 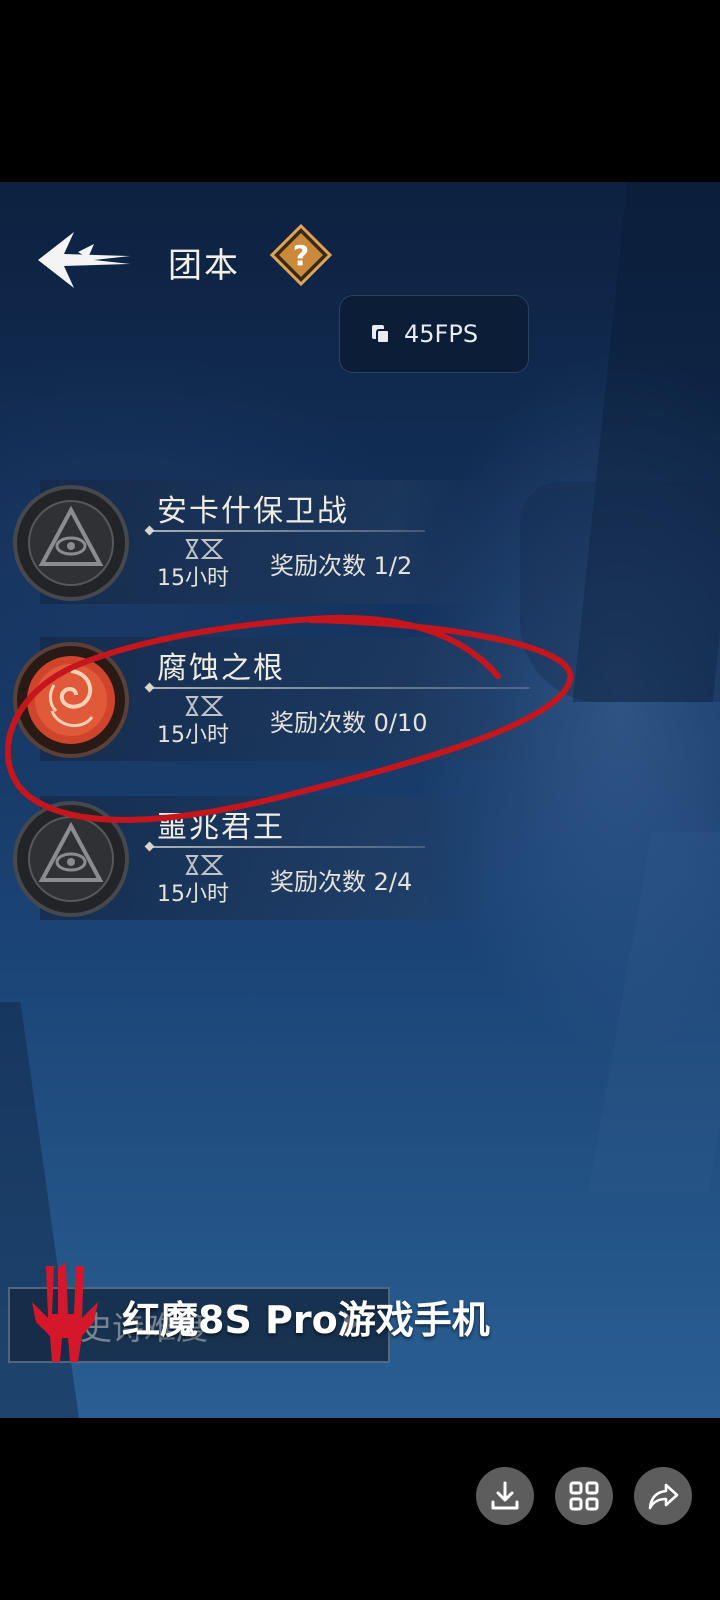 What do you see at coordinates (441, 334) in the screenshot?
I see `fps-label: 45FPS` at bounding box center [441, 334].